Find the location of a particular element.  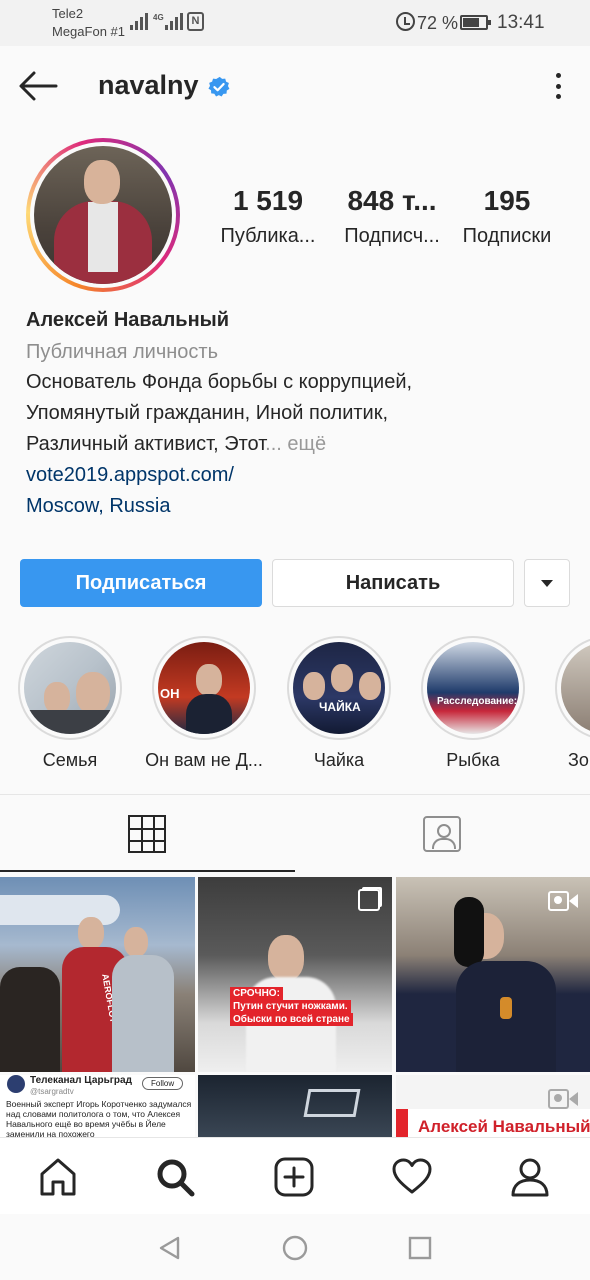

account-category: Публичная личность is located at coordinates (122, 352).